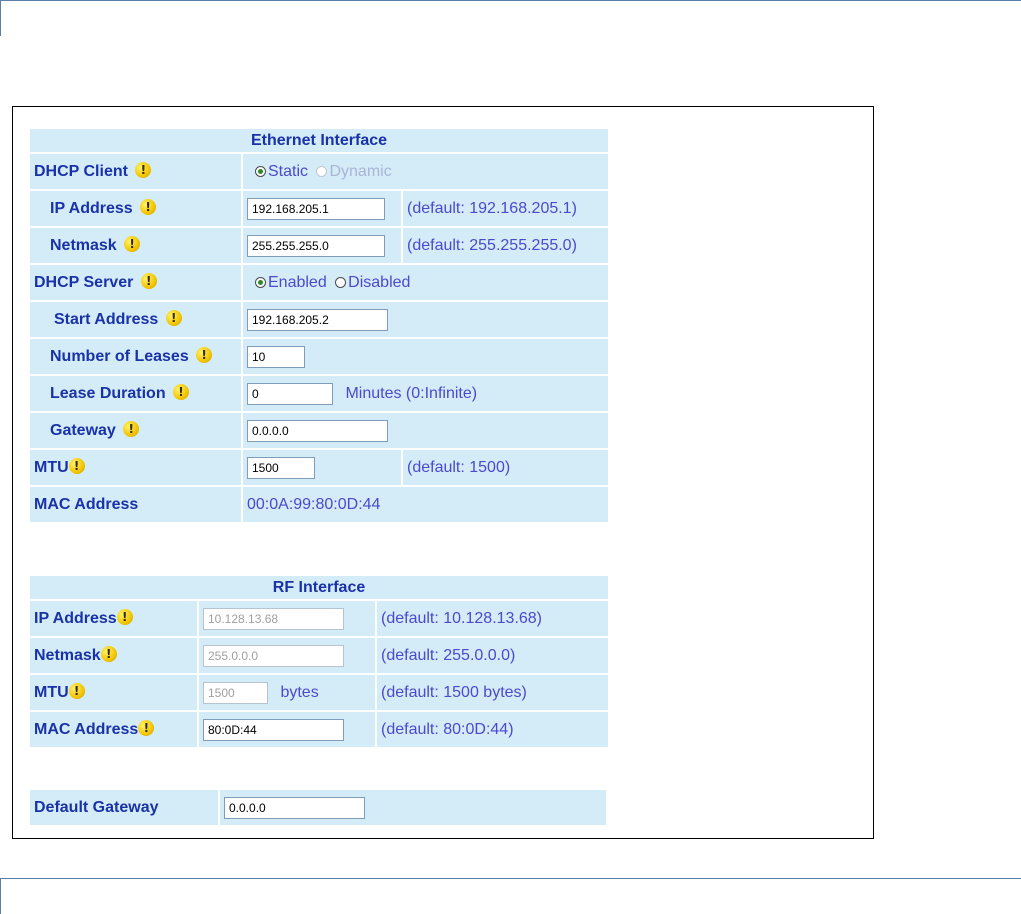 The image size is (1021, 914). I want to click on rf-mtu-label-cell: MTU!, so click(113, 692).